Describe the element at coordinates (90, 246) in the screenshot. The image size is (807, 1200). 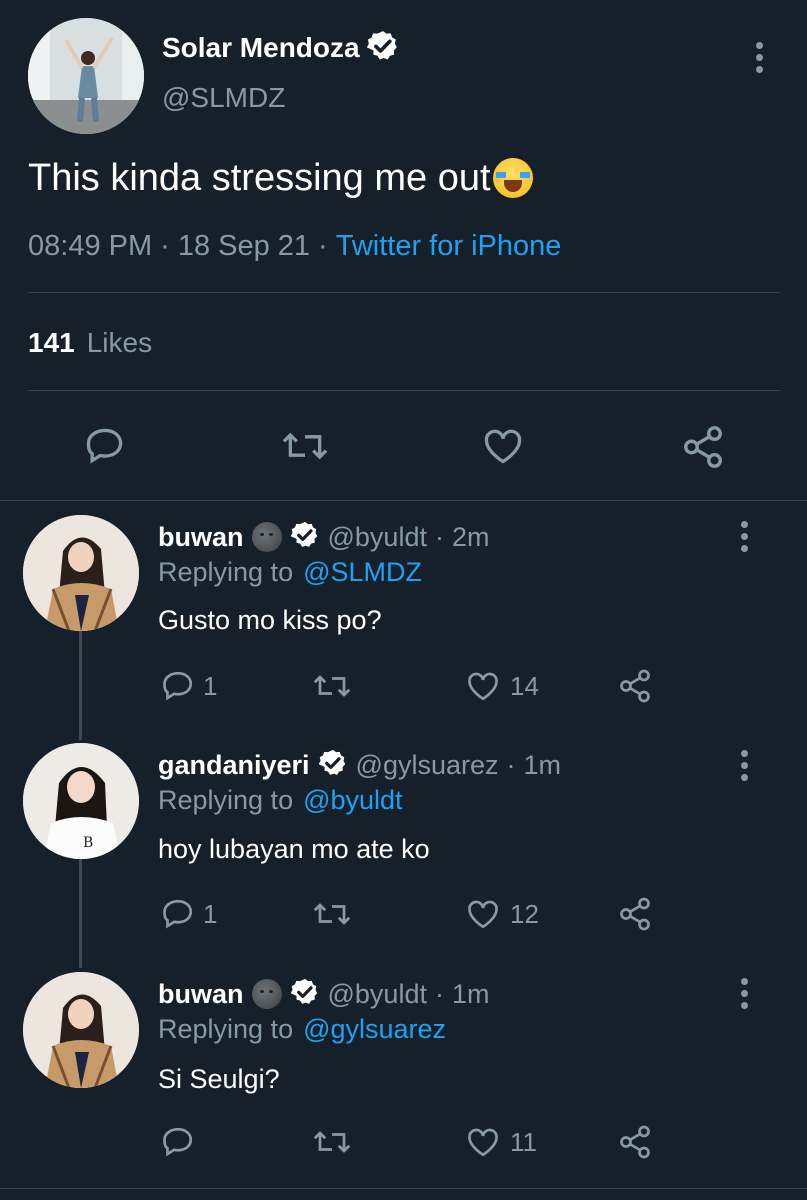
I see `tweet-time: 08:49 PM` at that location.